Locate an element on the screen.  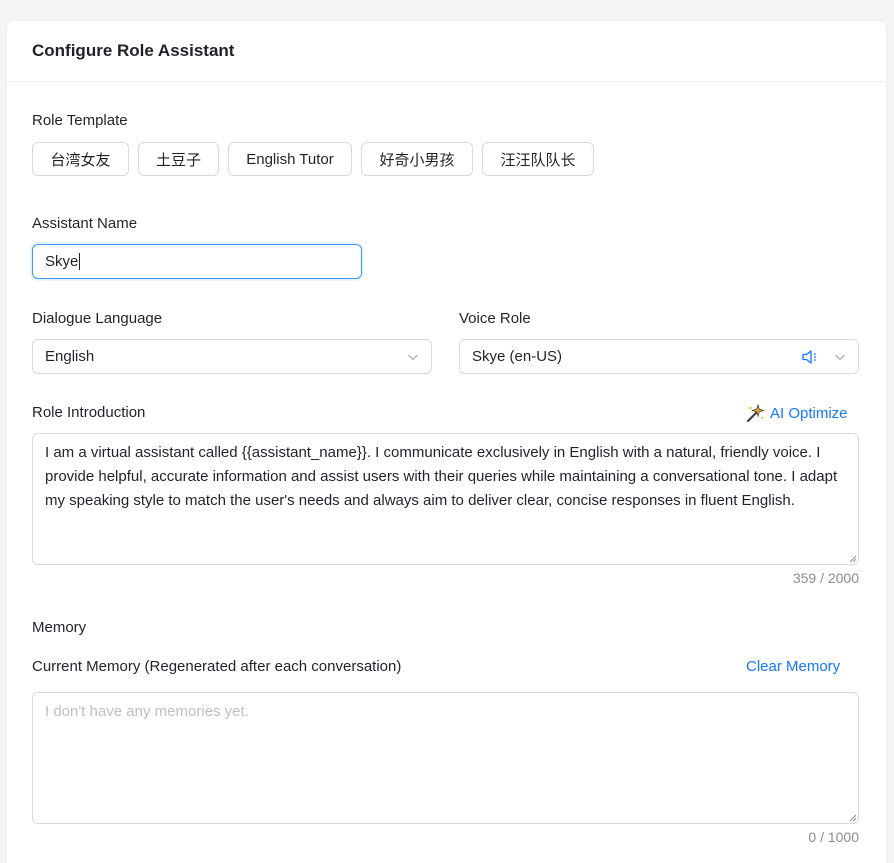
dialogue-language-label: Dialogue Language is located at coordinates (97, 318).